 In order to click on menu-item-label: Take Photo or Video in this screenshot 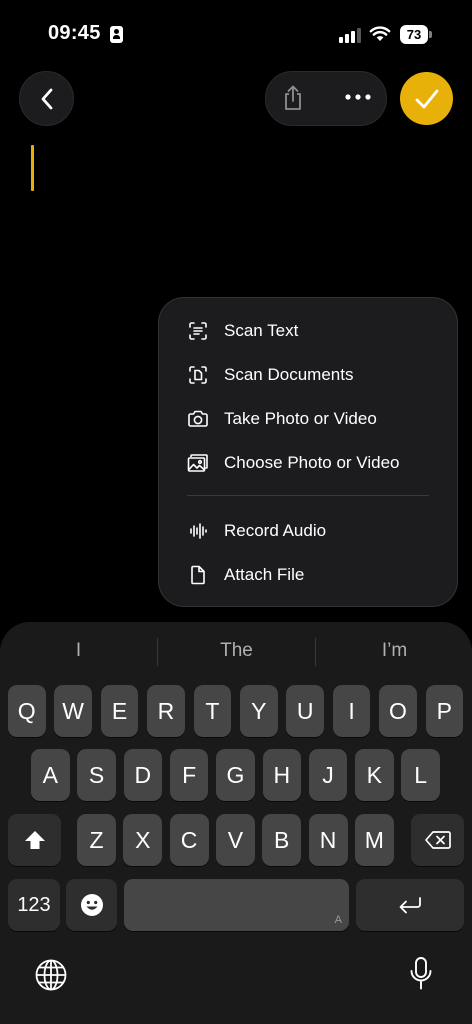, I will do `click(300, 418)`.